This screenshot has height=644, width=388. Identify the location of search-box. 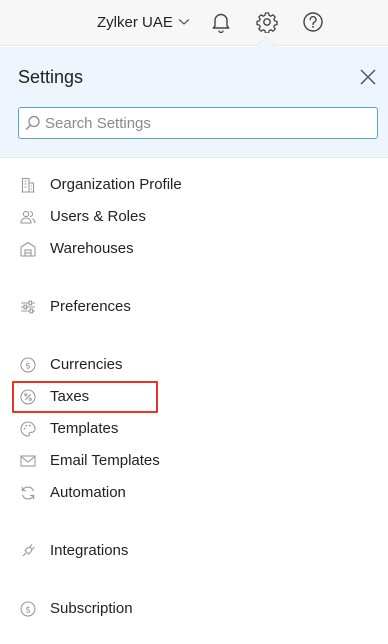
(198, 123).